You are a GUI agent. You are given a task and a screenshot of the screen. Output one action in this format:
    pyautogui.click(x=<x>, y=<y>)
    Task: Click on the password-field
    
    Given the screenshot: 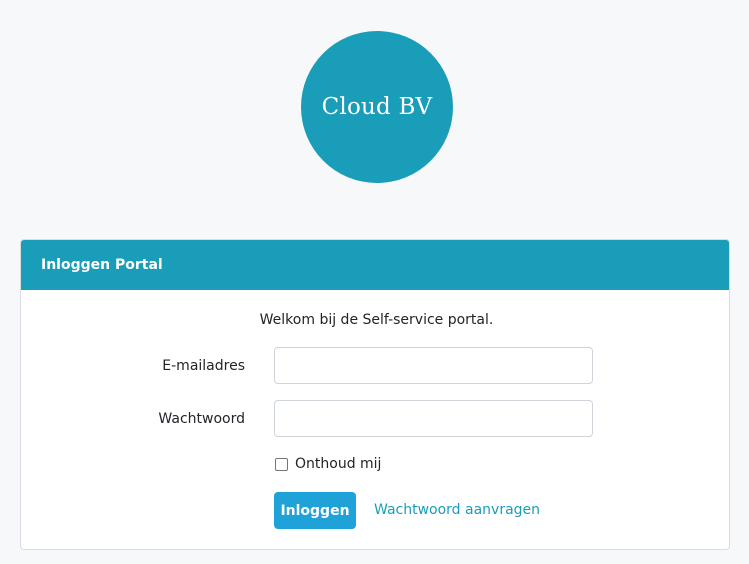 What is the action you would take?
    pyautogui.click(x=433, y=418)
    